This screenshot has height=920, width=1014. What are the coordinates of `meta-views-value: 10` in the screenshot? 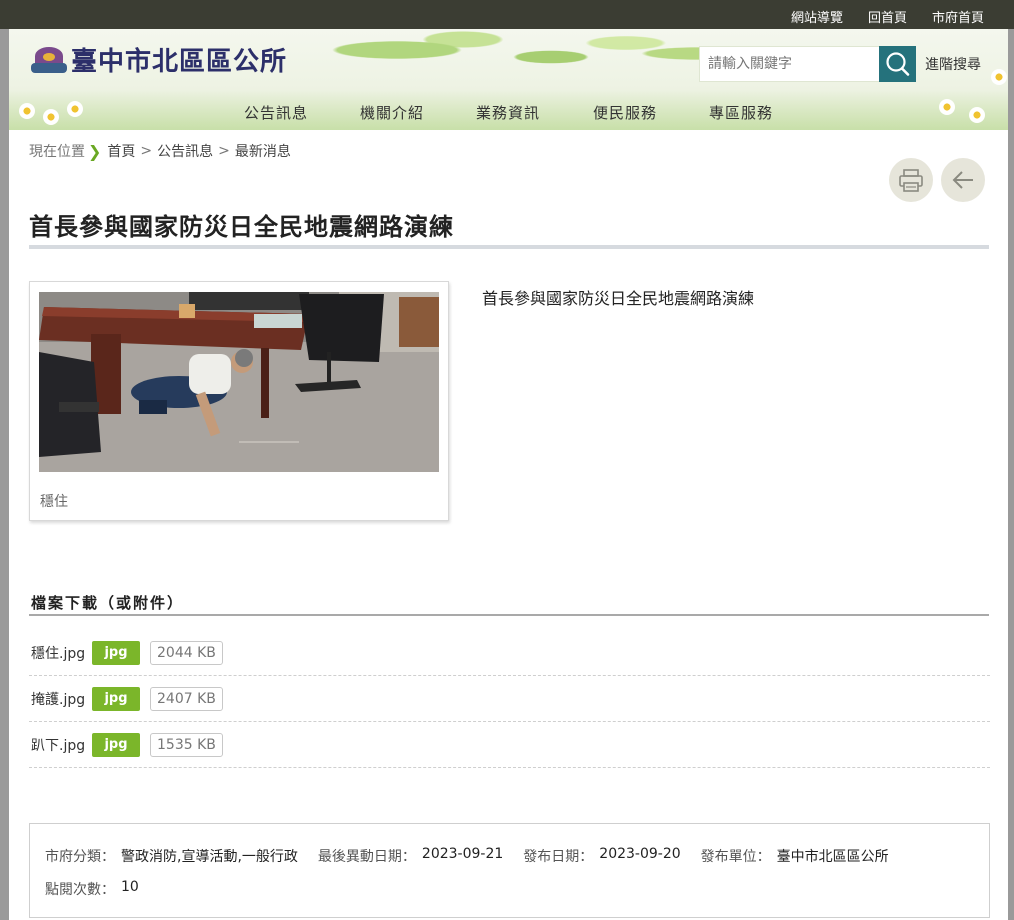 It's located at (130, 887).